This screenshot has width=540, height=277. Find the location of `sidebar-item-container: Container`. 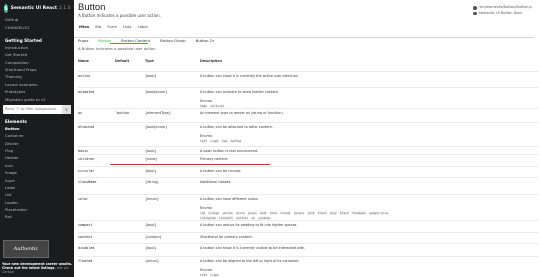

sidebar-item-container: Container is located at coordinates (37, 135).